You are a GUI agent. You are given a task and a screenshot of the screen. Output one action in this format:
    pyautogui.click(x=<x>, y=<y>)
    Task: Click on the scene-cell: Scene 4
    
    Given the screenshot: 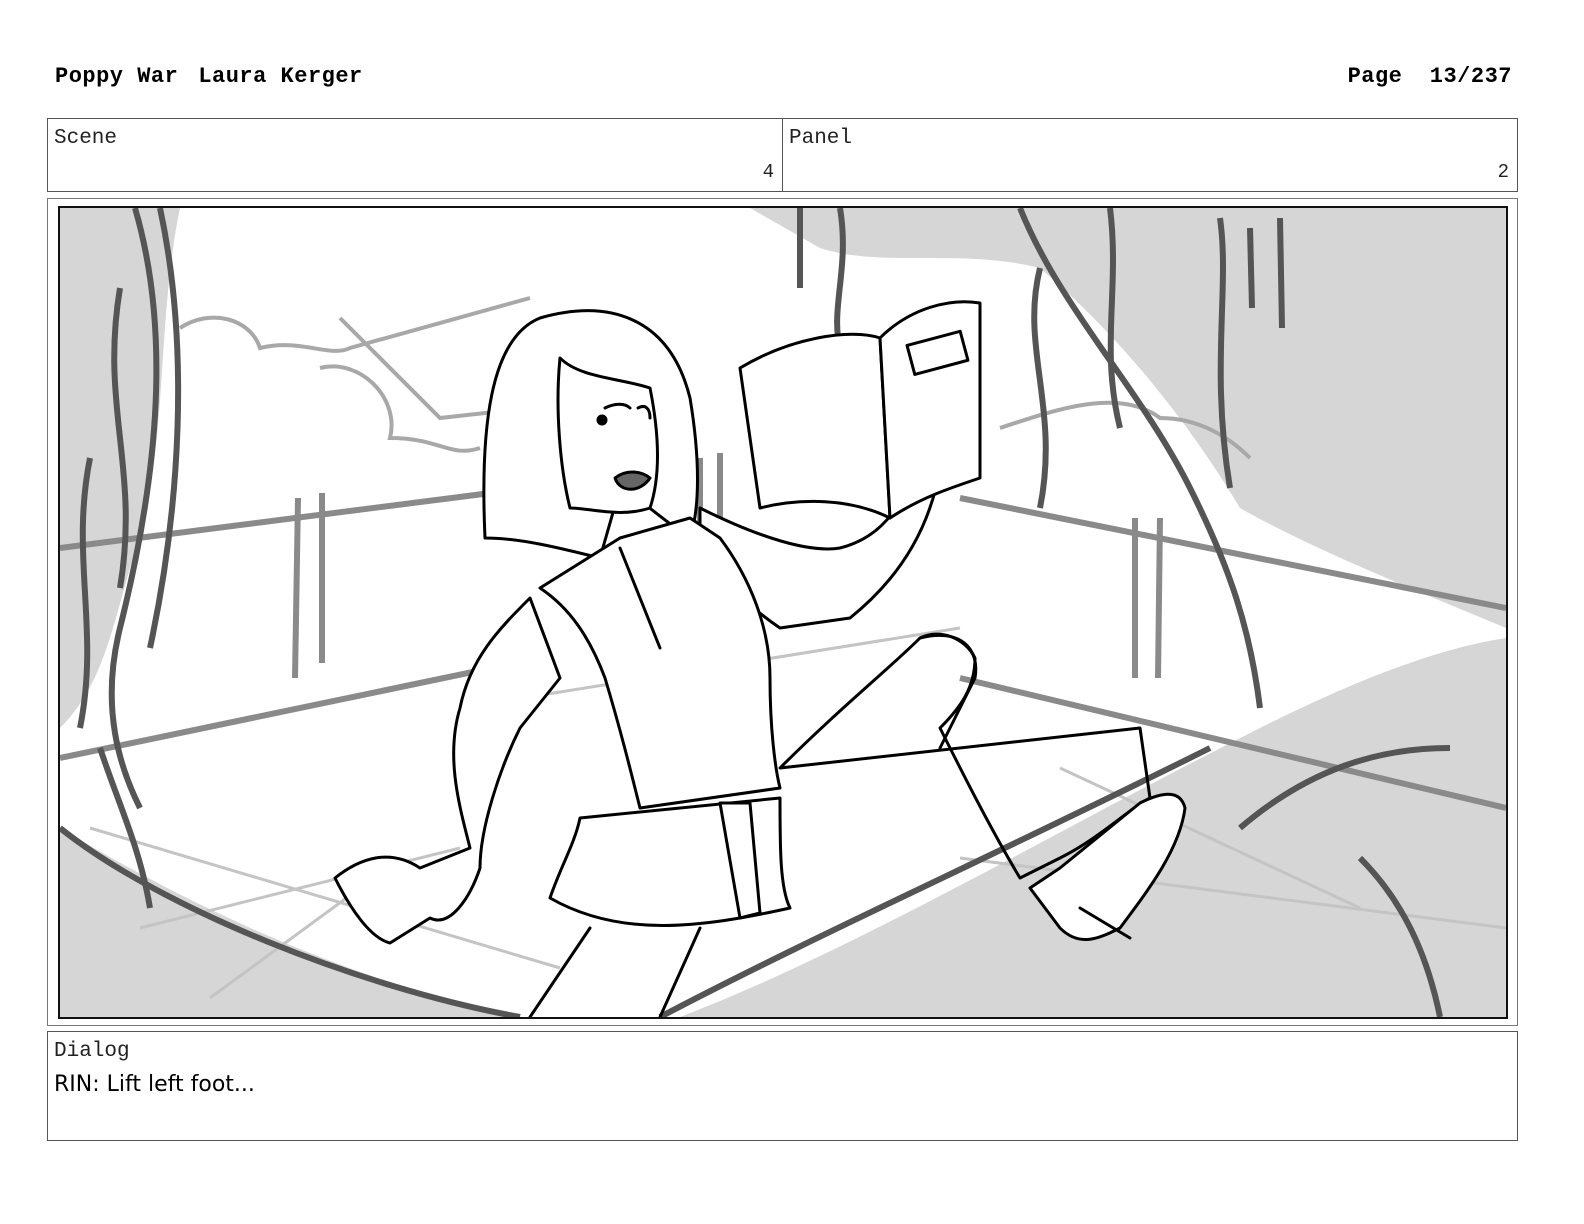 What is the action you would take?
    pyautogui.click(x=415, y=155)
    